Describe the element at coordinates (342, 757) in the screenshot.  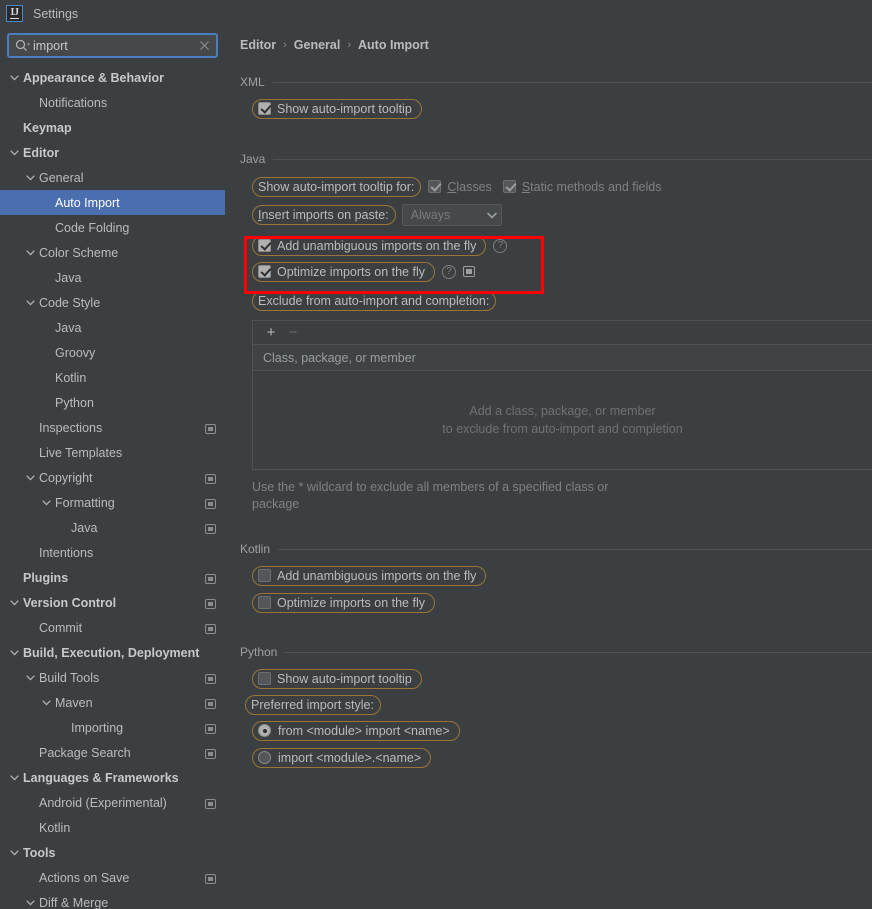
I see `python-import-style-dotted-radio: import <module>.<name>` at that location.